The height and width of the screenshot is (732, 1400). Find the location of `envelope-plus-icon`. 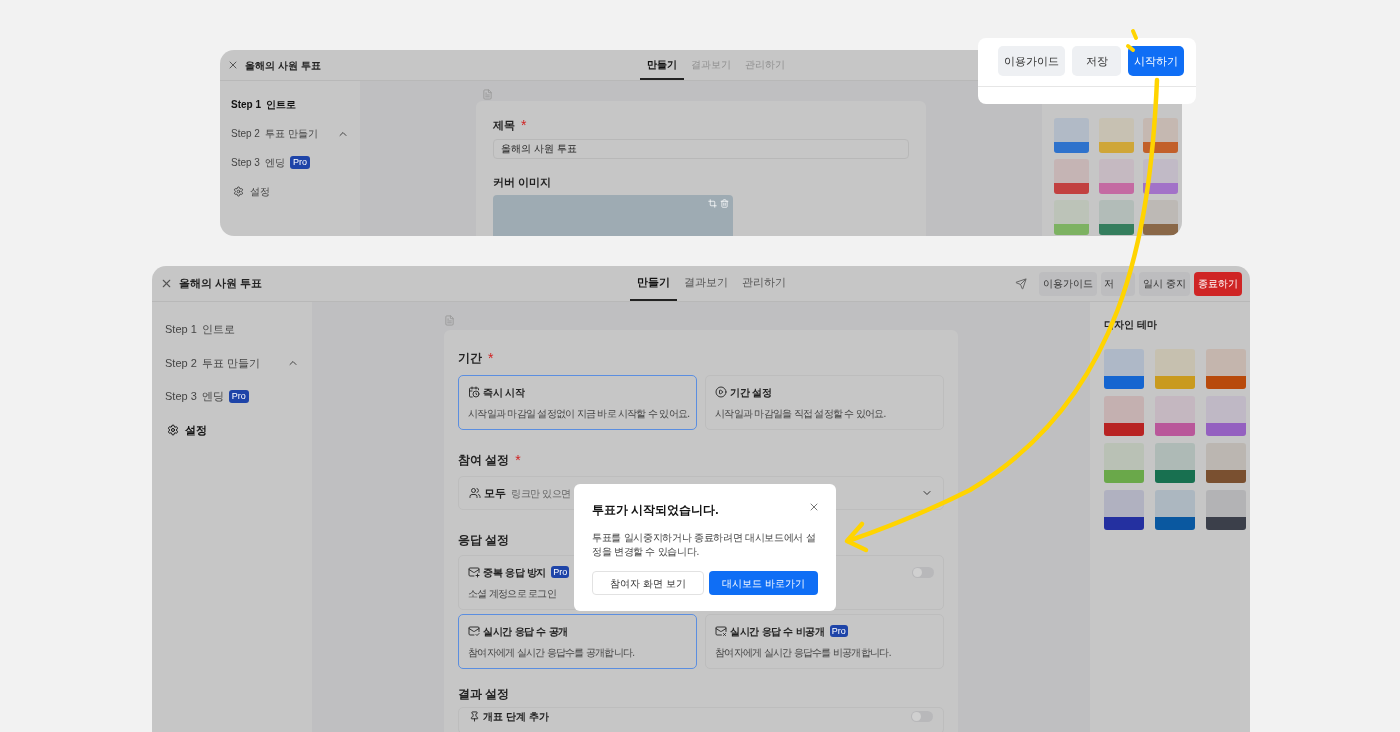

envelope-plus-icon is located at coordinates (474, 572).